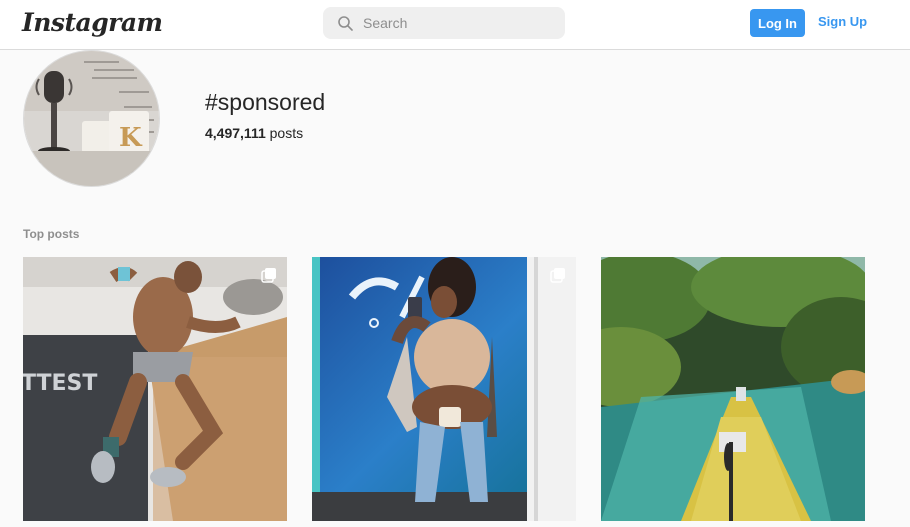 This screenshot has height=527, width=910. I want to click on post-count-number: 4,497,111, so click(235, 133).